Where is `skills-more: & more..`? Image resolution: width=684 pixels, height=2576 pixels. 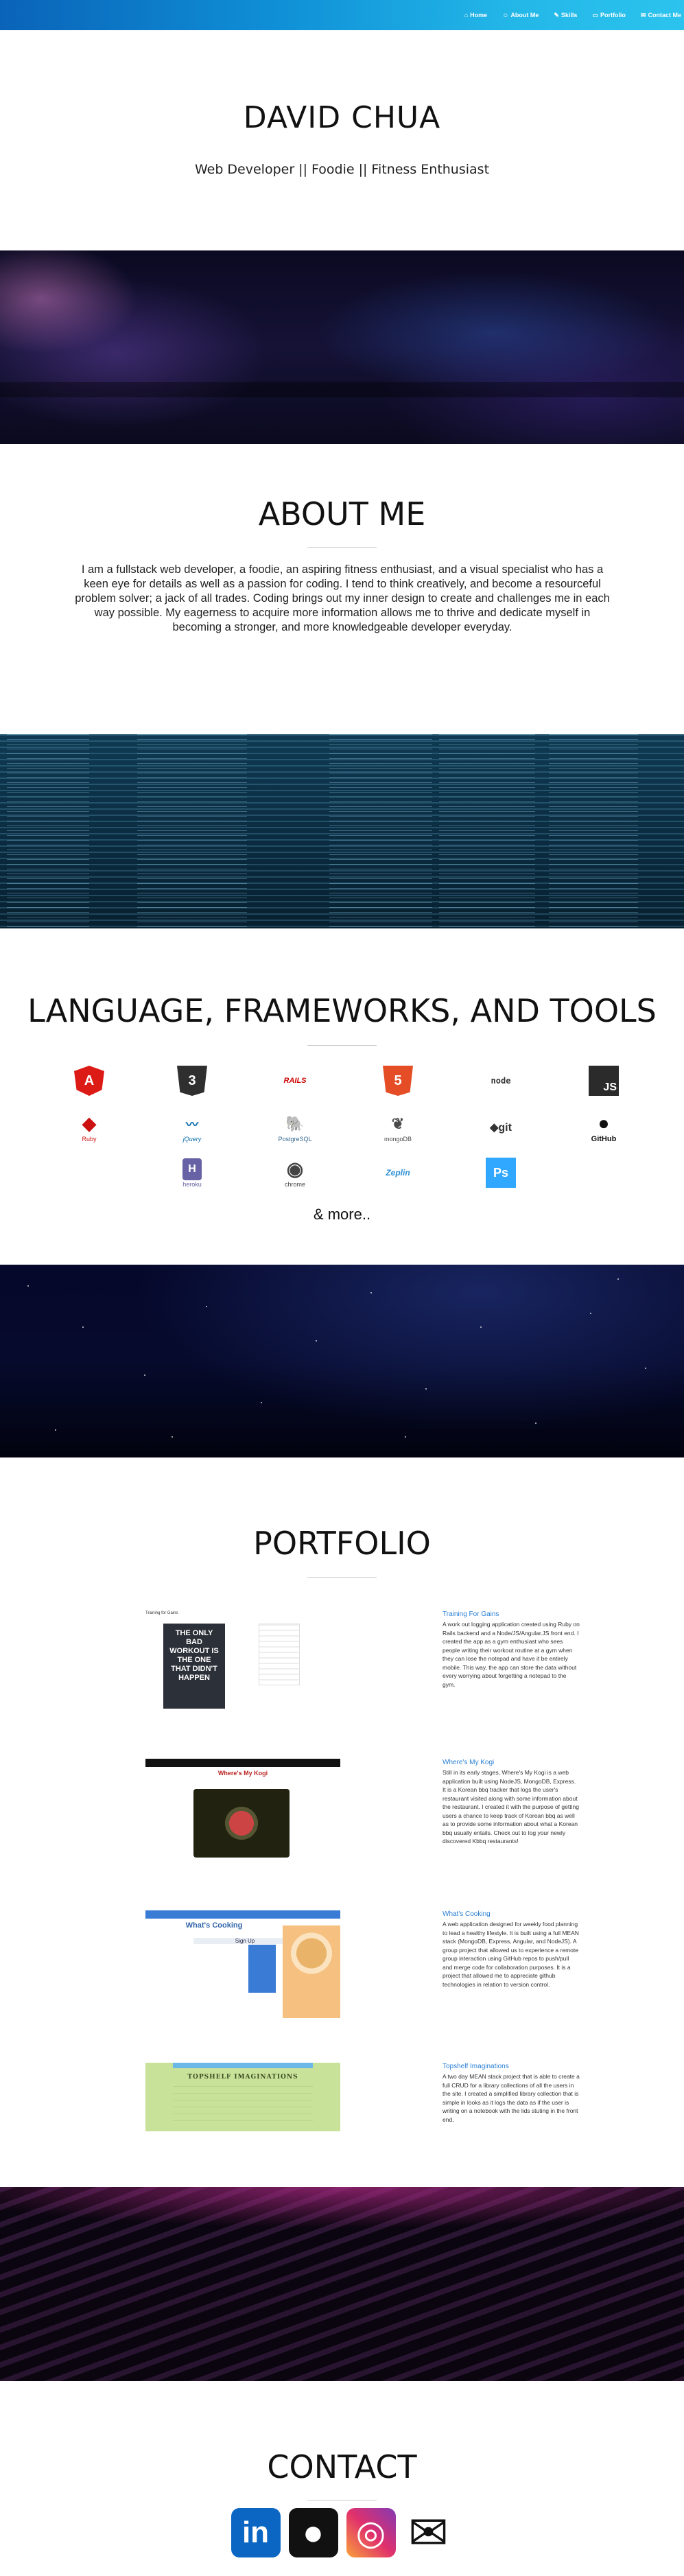
skills-more: & more.. is located at coordinates (342, 1214).